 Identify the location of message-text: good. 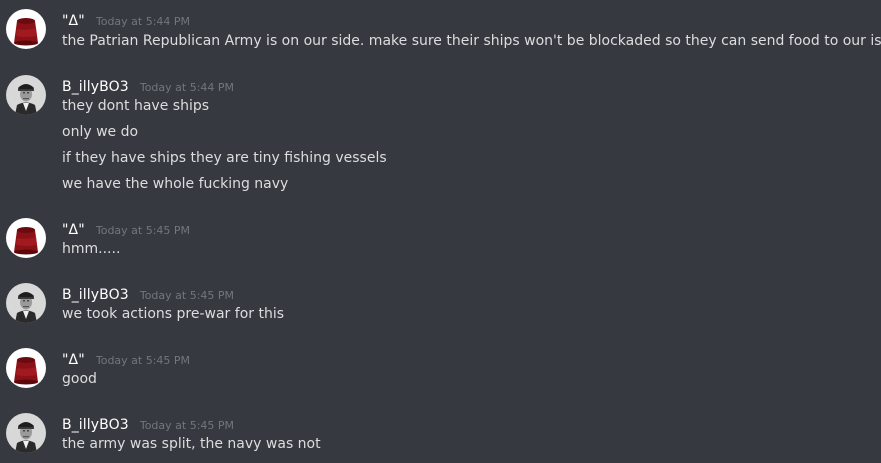
(79, 379).